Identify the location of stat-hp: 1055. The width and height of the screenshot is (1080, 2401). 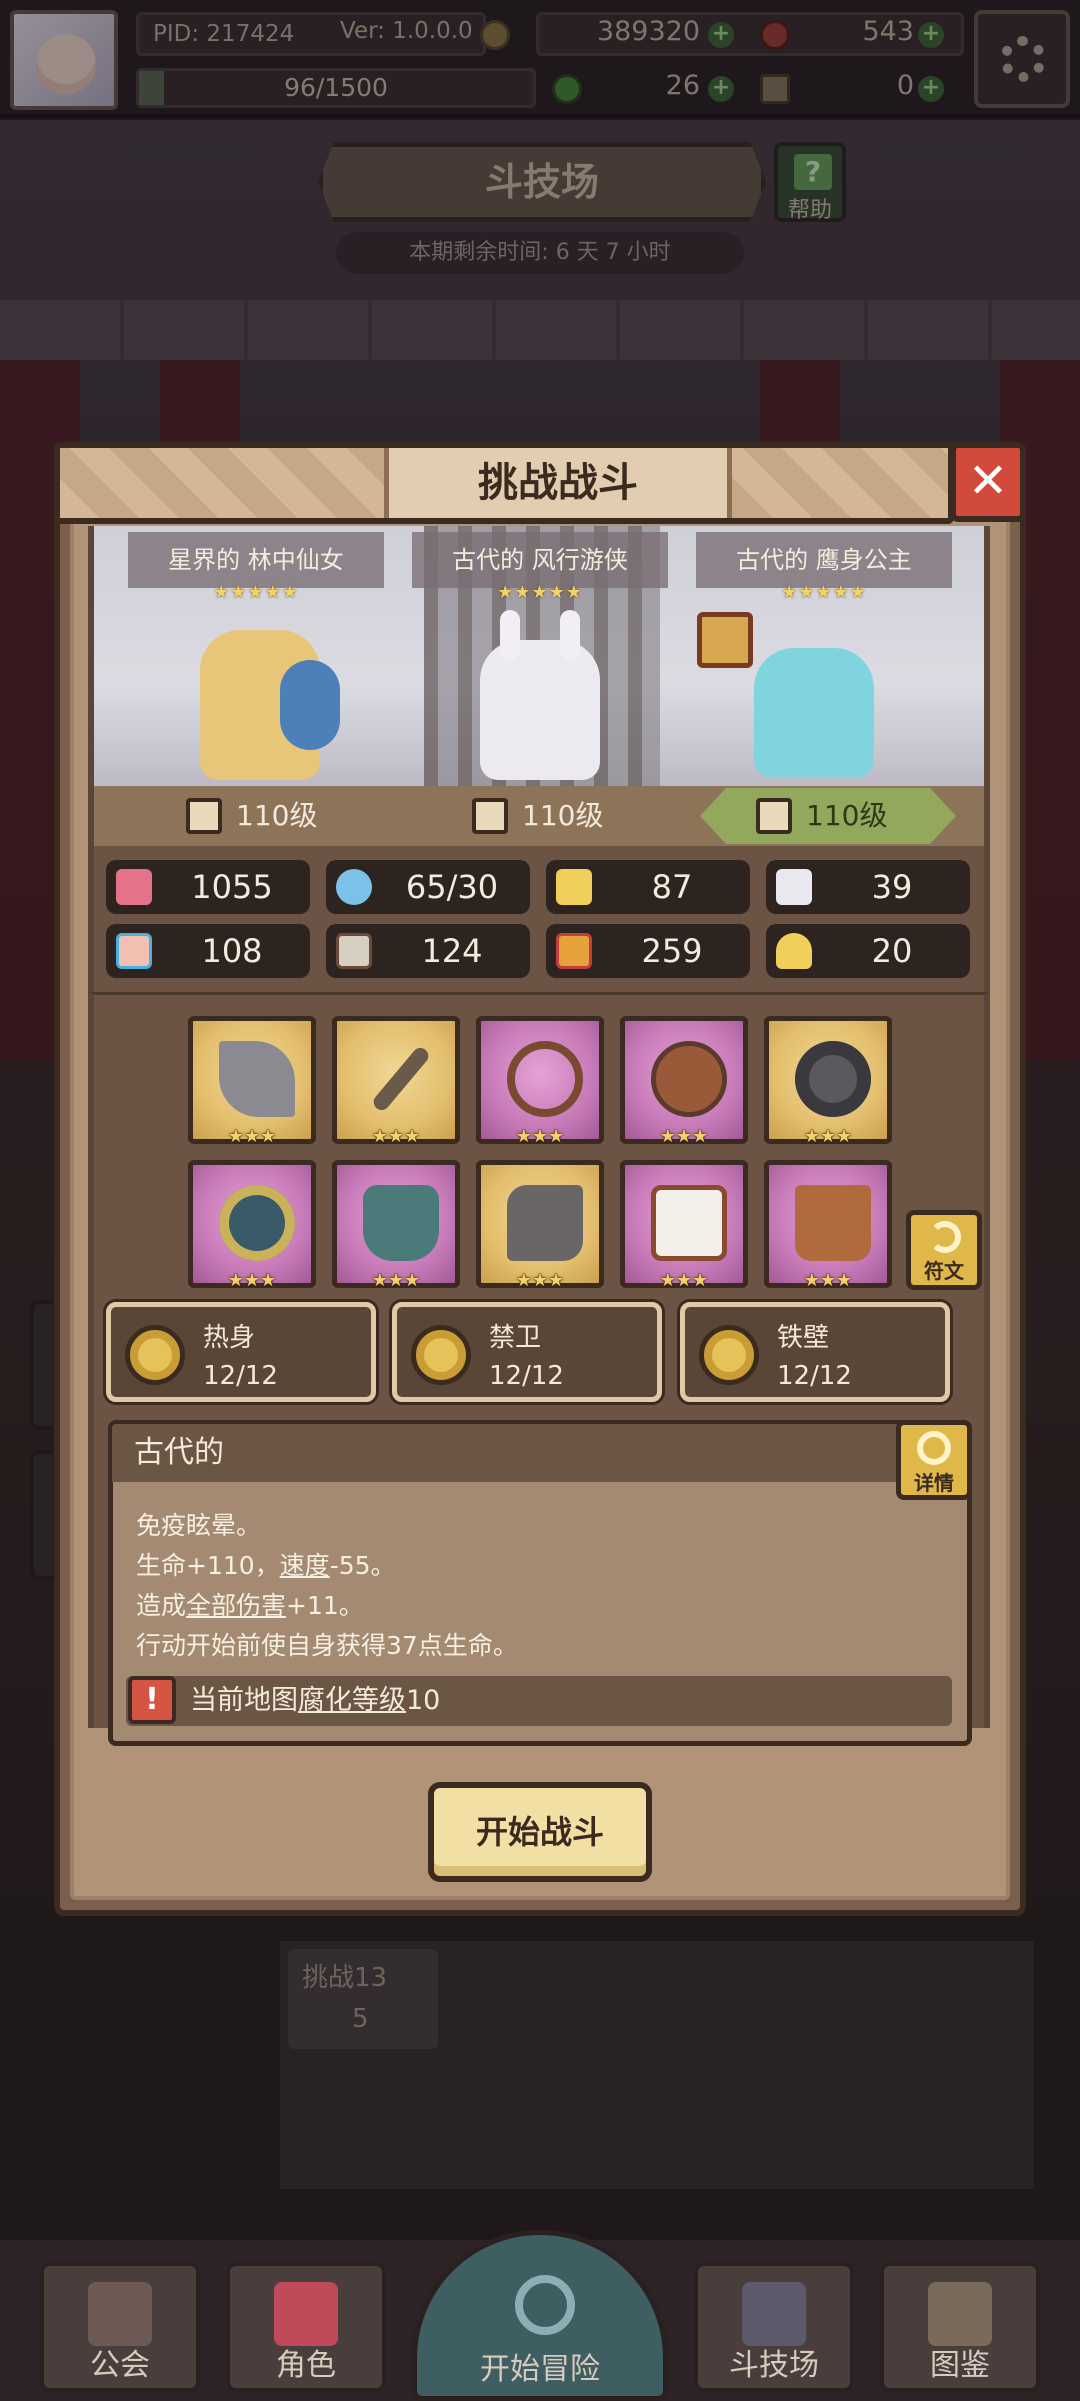
(208, 887).